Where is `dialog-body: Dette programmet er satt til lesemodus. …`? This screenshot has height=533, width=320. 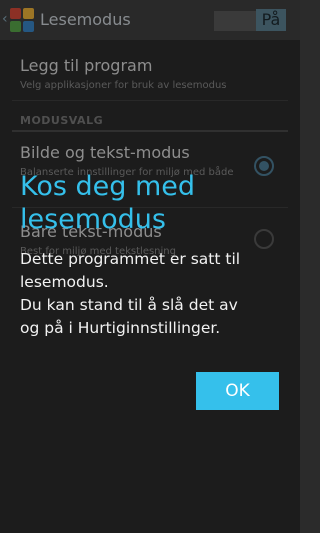 dialog-body: Dette programmet er satt til lesemodus. … is located at coordinates (155, 294).